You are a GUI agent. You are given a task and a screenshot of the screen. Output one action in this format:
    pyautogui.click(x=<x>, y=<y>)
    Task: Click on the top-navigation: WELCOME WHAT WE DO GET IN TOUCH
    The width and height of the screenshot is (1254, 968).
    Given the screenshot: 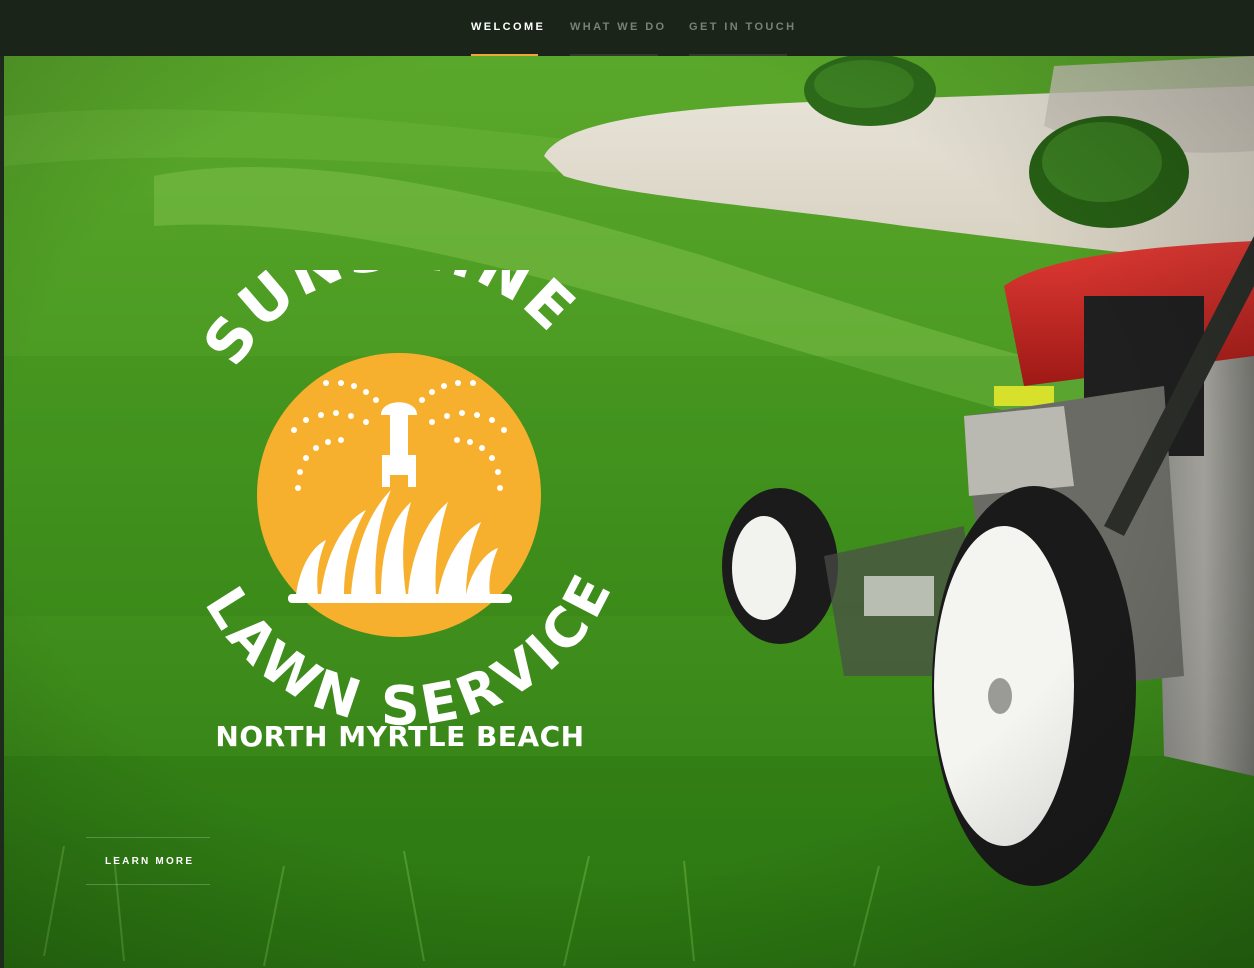 What is the action you would take?
    pyautogui.click(x=627, y=28)
    